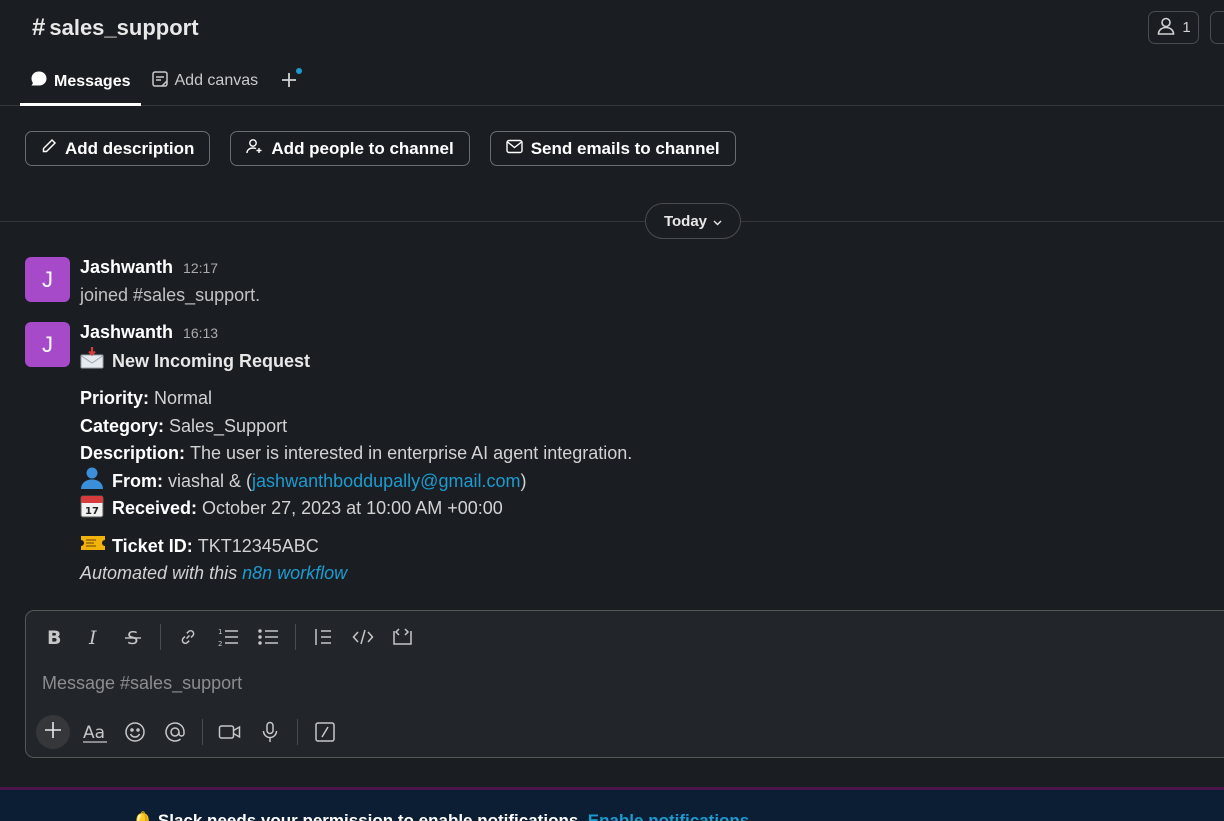 The width and height of the screenshot is (1224, 821). What do you see at coordinates (612, 221) in the screenshot?
I see `date-divider-line` at bounding box center [612, 221].